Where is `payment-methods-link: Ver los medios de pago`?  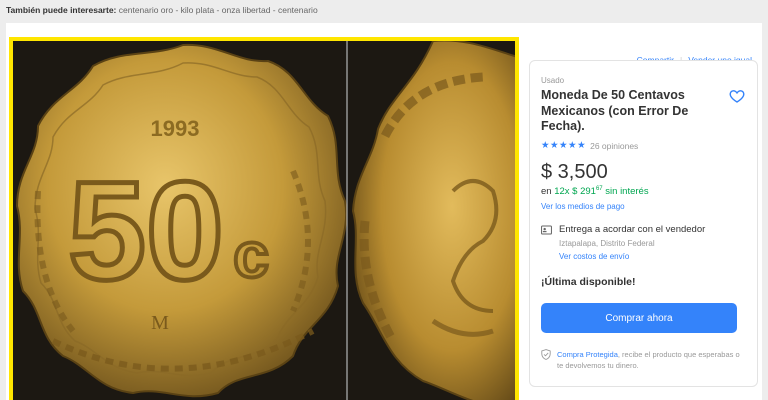 payment-methods-link: Ver los medios de pago is located at coordinates (583, 206).